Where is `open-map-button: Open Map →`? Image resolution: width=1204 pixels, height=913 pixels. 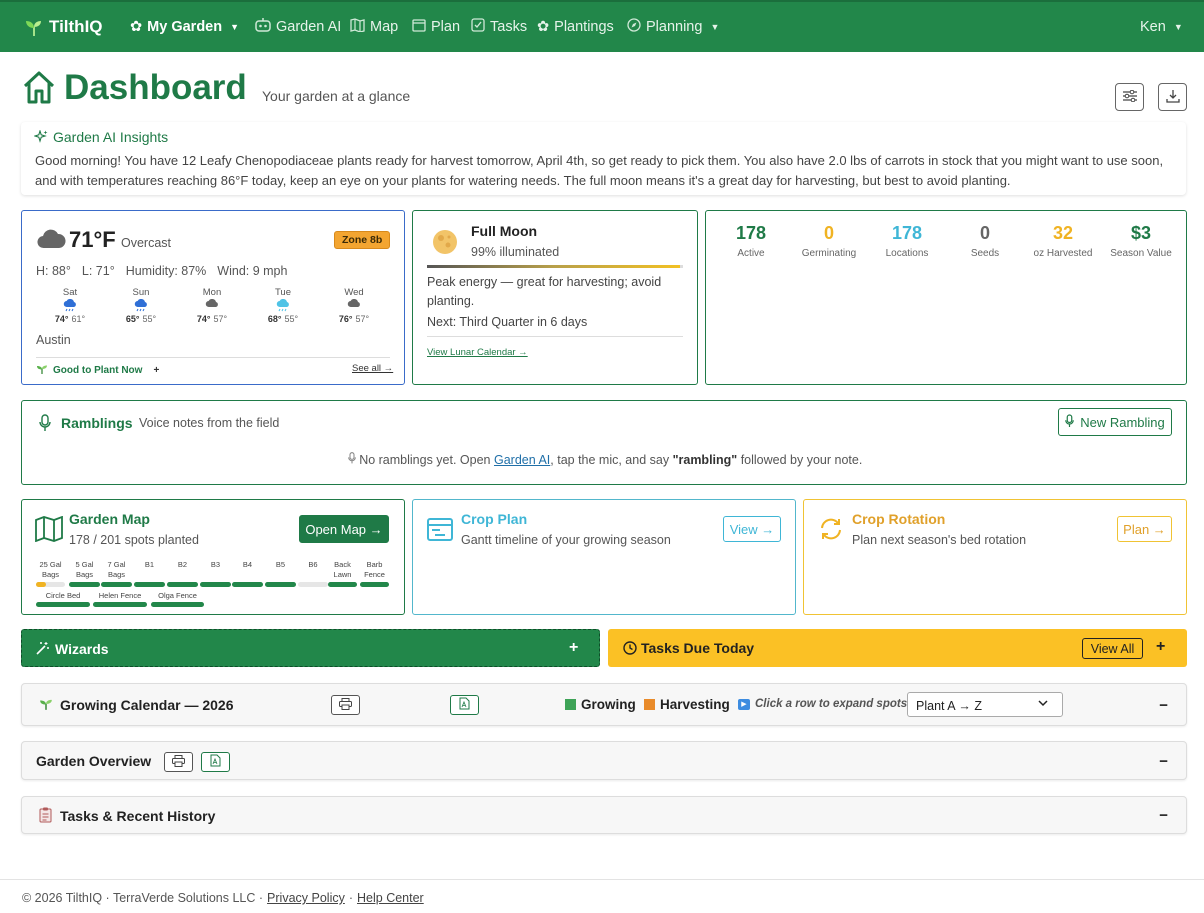 open-map-button: Open Map → is located at coordinates (344, 529).